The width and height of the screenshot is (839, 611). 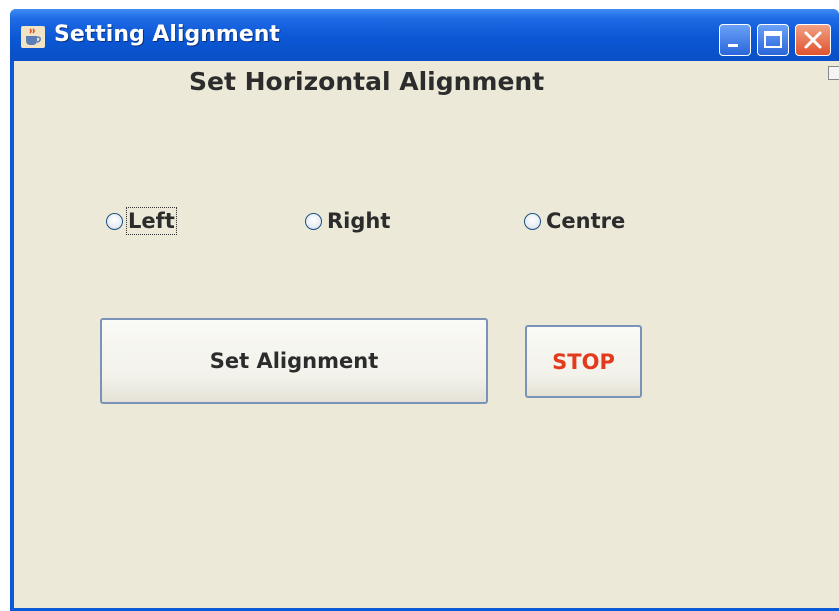 What do you see at coordinates (367, 81) in the screenshot?
I see `page-title: Set Horizontal Alignment` at bounding box center [367, 81].